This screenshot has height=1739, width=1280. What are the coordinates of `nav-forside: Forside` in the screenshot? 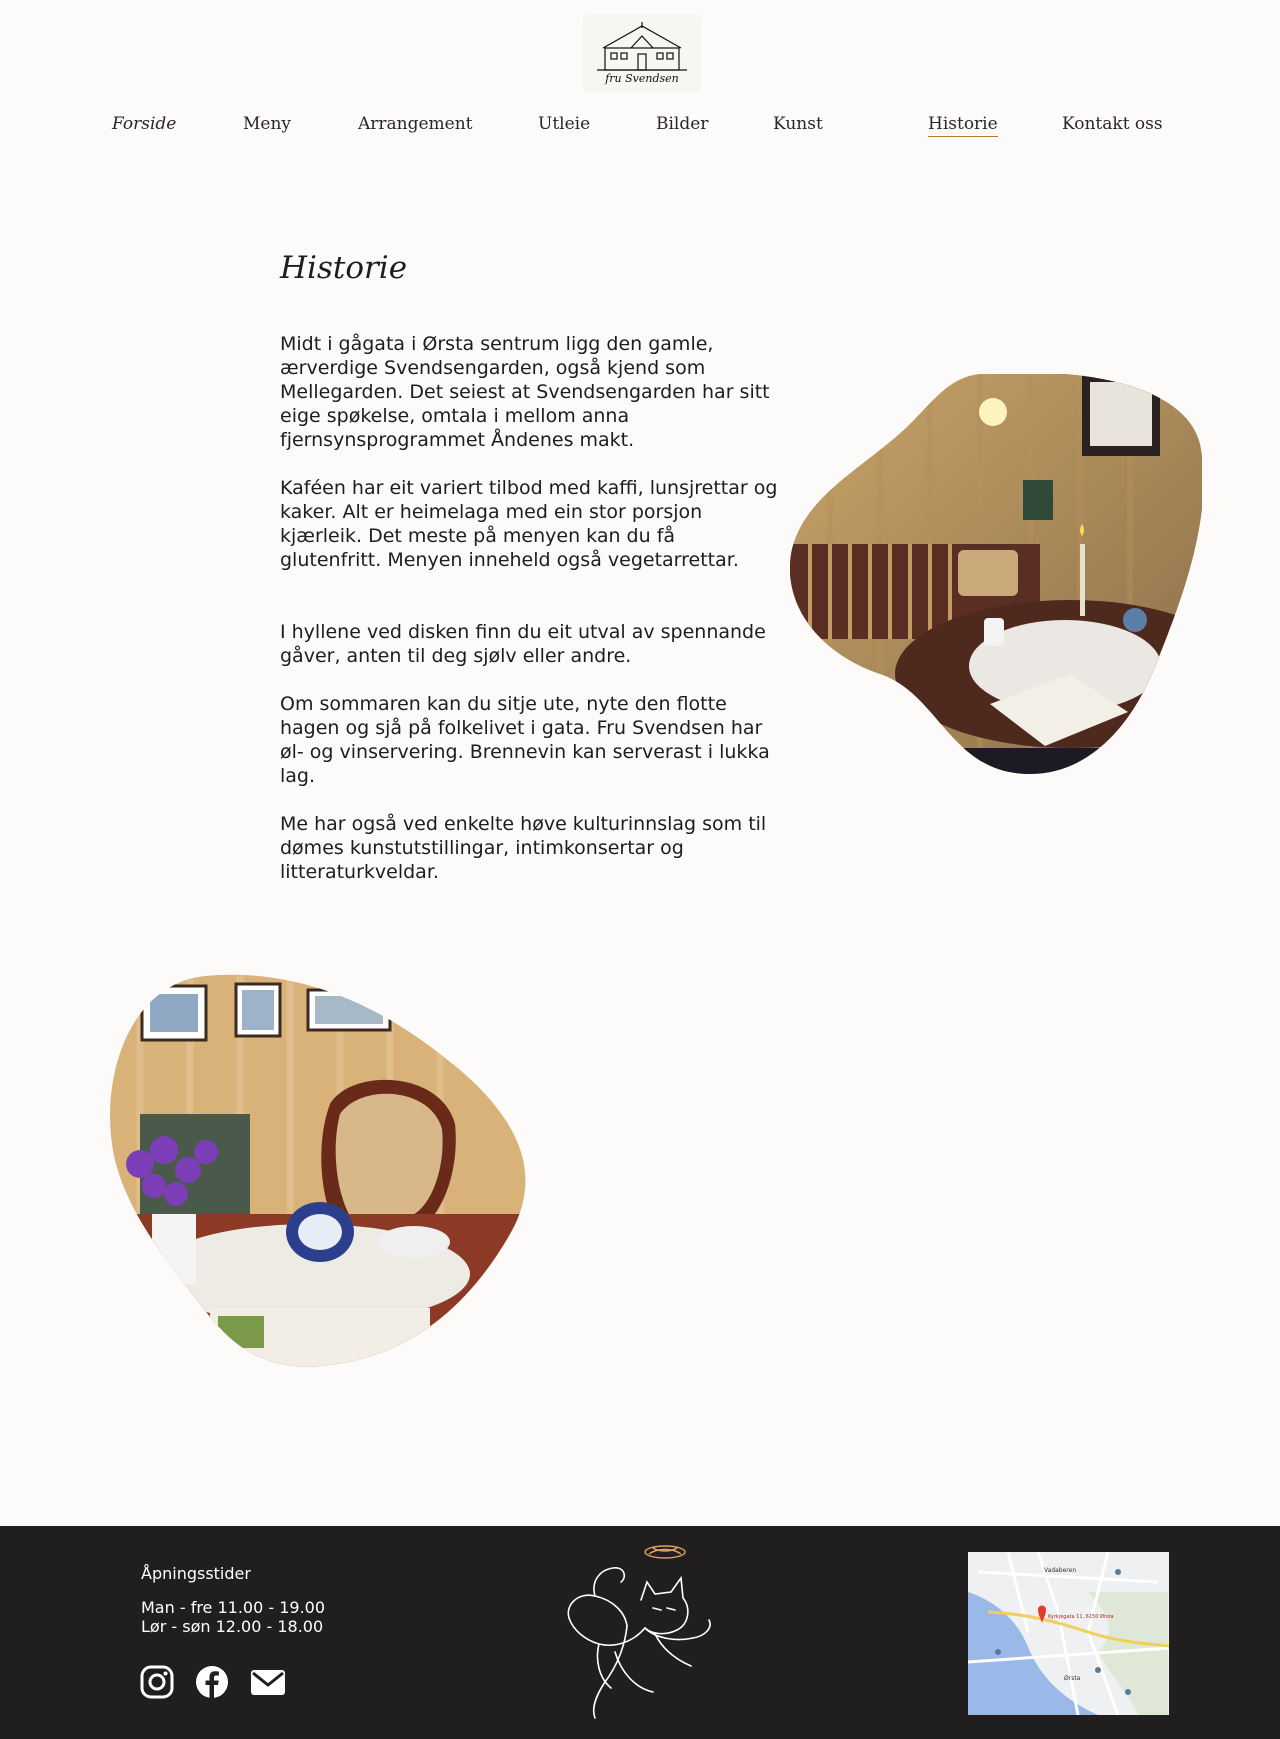 It's located at (144, 124).